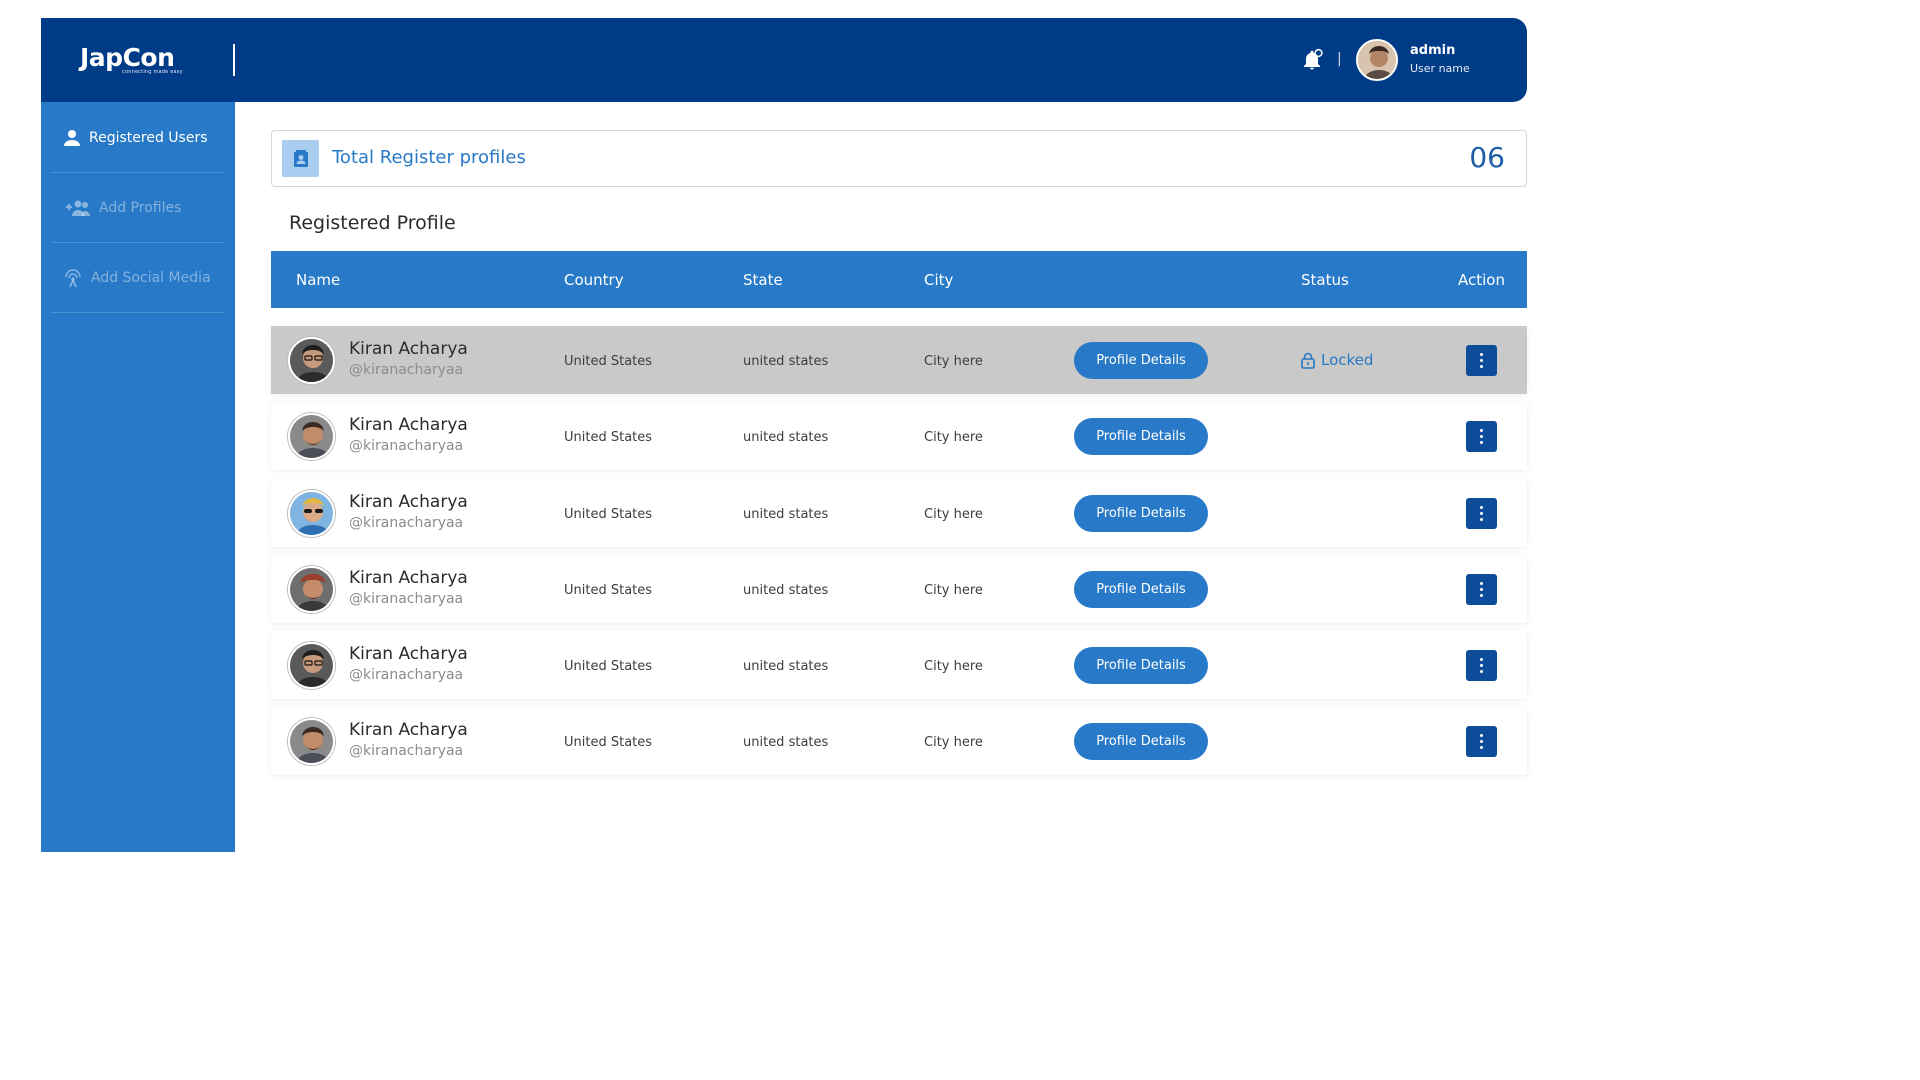  I want to click on status-badge: Locked, so click(1337, 360).